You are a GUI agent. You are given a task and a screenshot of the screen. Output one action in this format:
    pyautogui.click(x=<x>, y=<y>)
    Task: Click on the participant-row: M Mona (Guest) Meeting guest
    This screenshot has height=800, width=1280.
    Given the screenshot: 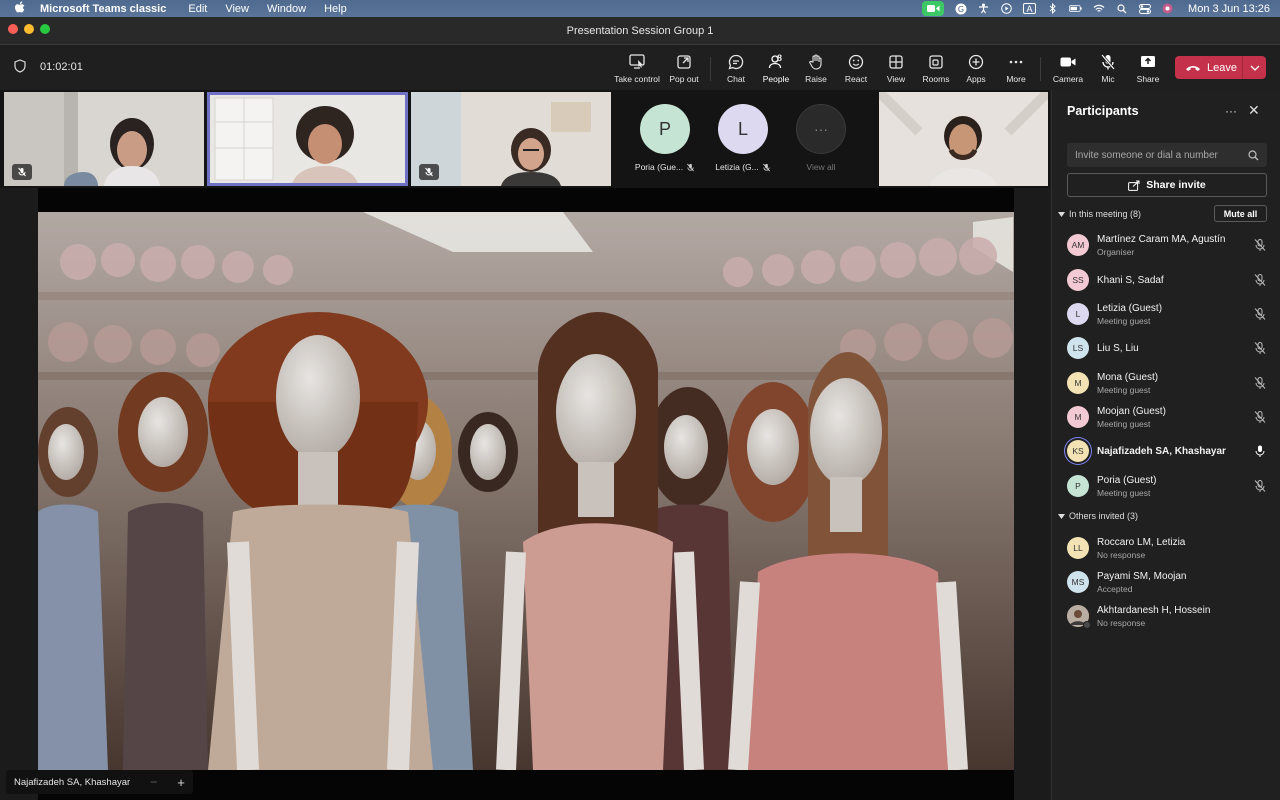 What is the action you would take?
    pyautogui.click(x=1167, y=383)
    